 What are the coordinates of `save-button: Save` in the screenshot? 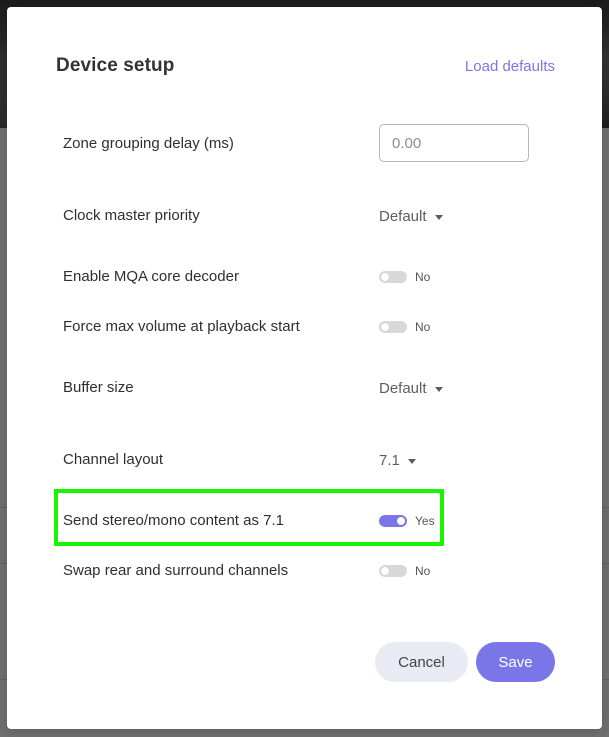 It's located at (515, 662).